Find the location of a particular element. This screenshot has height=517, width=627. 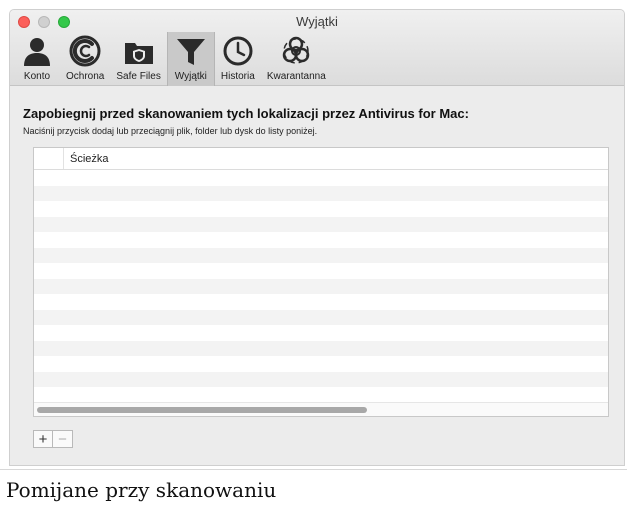

add-remove-controls: + − is located at coordinates (53, 439).